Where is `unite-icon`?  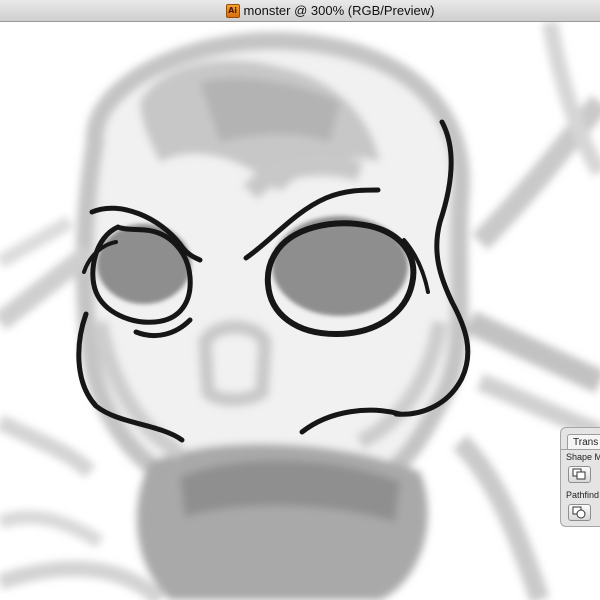
unite-icon is located at coordinates (579, 474).